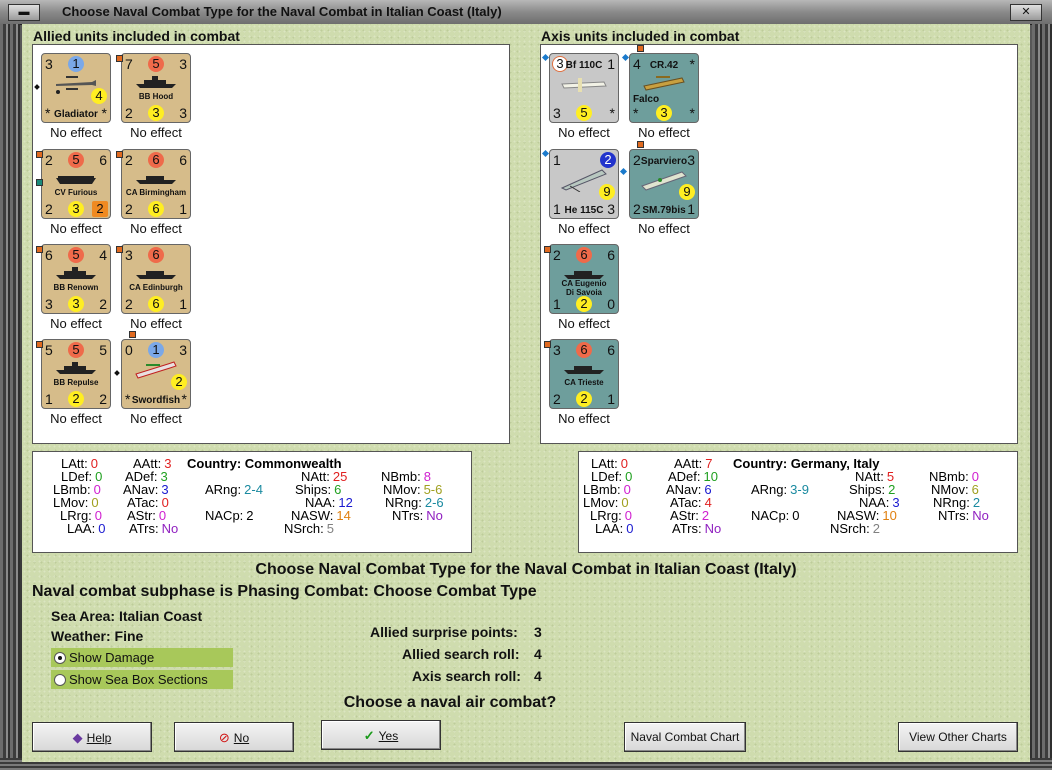 This screenshot has height=770, width=1052. What do you see at coordinates (156, 374) in the screenshot?
I see `unit-counter: 0 1 3 2 * Swordfish *` at bounding box center [156, 374].